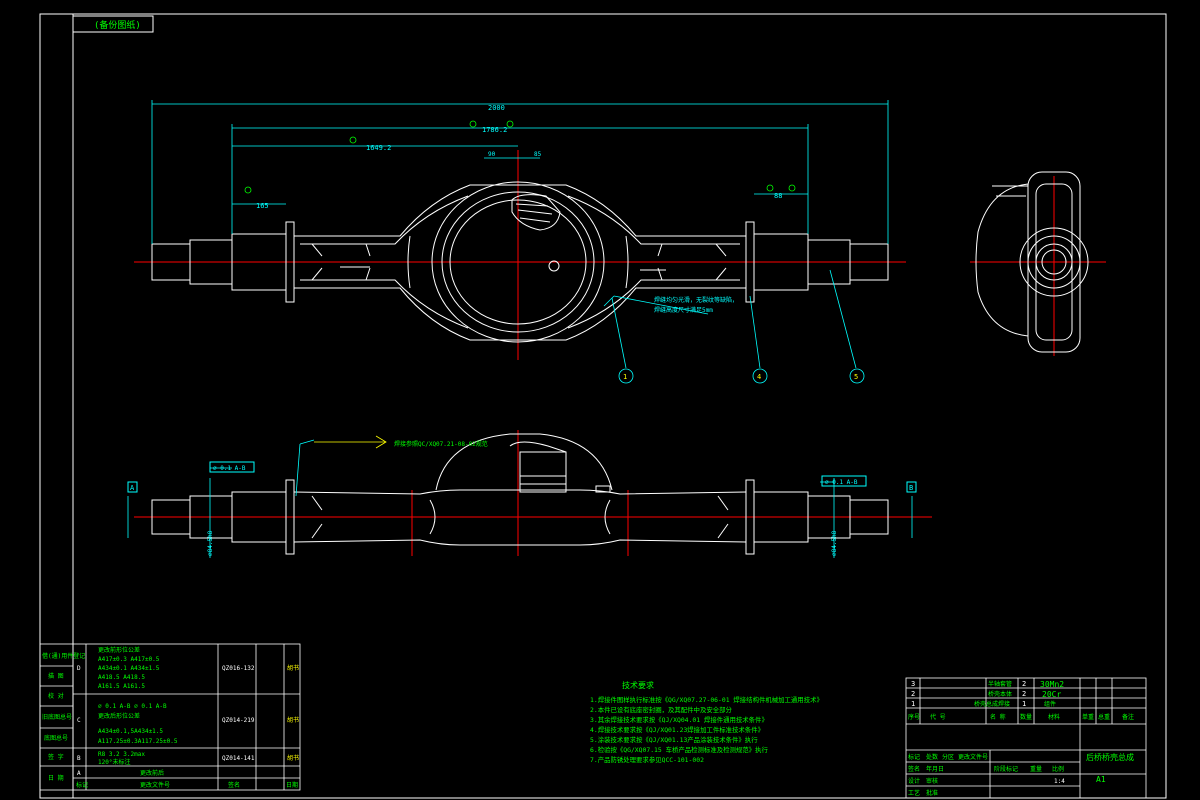 The height and width of the screenshot is (800, 1200). I want to click on balloon-1: 1, so click(625, 377).